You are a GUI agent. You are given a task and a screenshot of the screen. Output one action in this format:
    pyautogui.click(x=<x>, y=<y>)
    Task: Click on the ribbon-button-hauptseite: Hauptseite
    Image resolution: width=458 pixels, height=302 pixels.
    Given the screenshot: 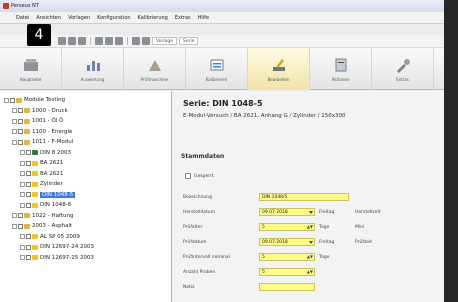 What is the action you would take?
    pyautogui.click(x=31, y=69)
    